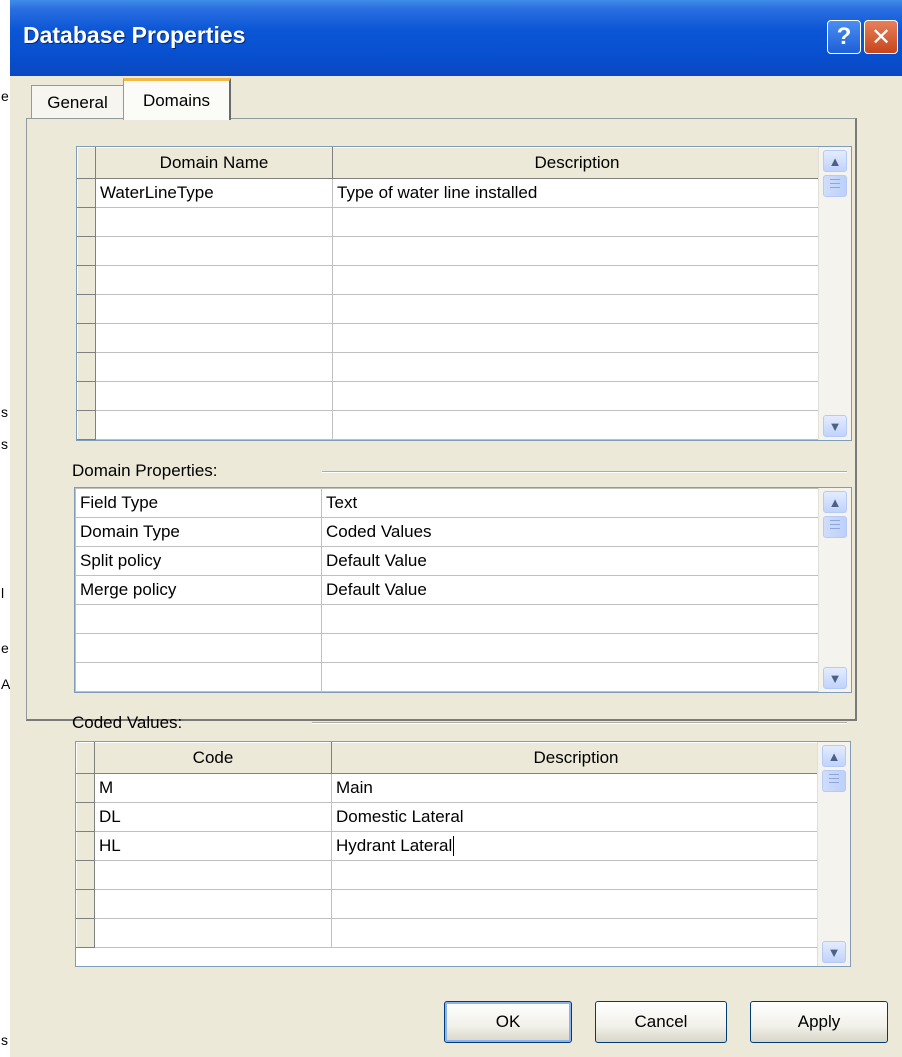 This screenshot has height=1057, width=902. I want to click on tab-domains: Domains, so click(177, 99).